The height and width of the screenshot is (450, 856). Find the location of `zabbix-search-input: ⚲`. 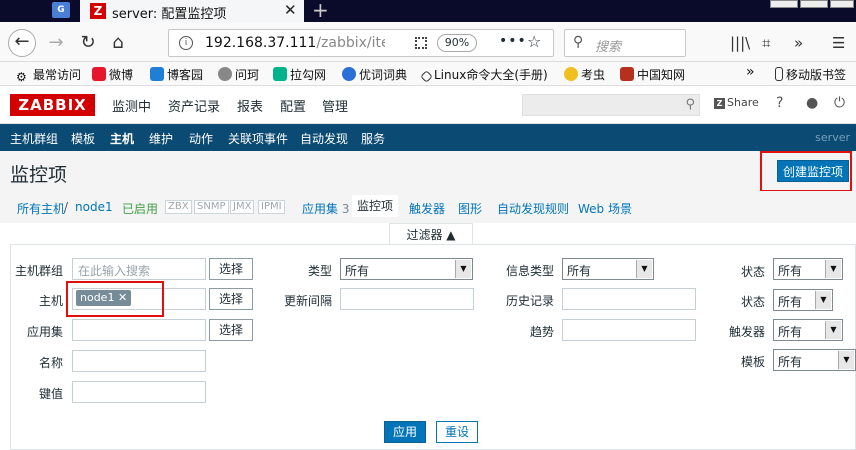

zabbix-search-input: ⚲ is located at coordinates (611, 105).